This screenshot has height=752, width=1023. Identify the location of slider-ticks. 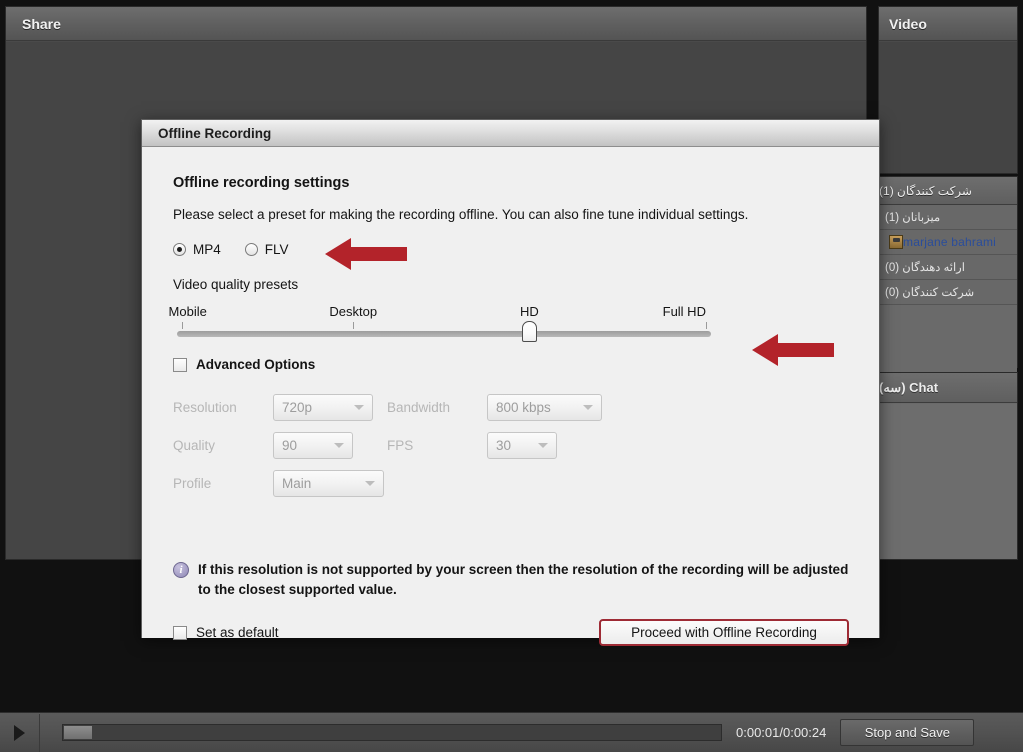
(444, 326).